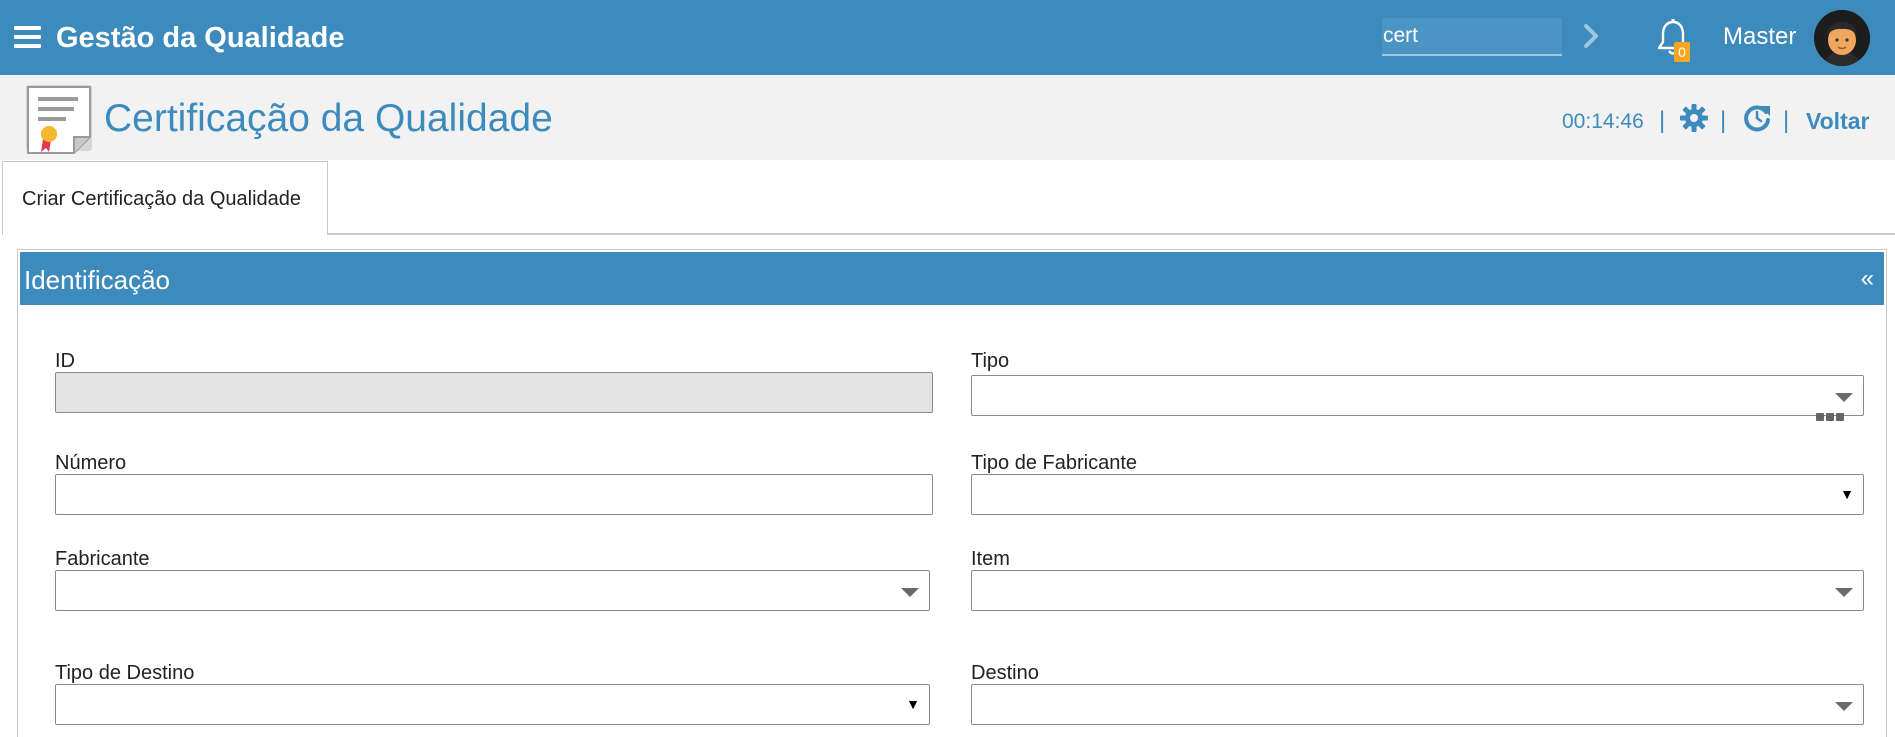 This screenshot has width=1895, height=737. Describe the element at coordinates (1054, 463) in the screenshot. I see `tipo-fabricante-label: Tipo de Fabricante` at that location.